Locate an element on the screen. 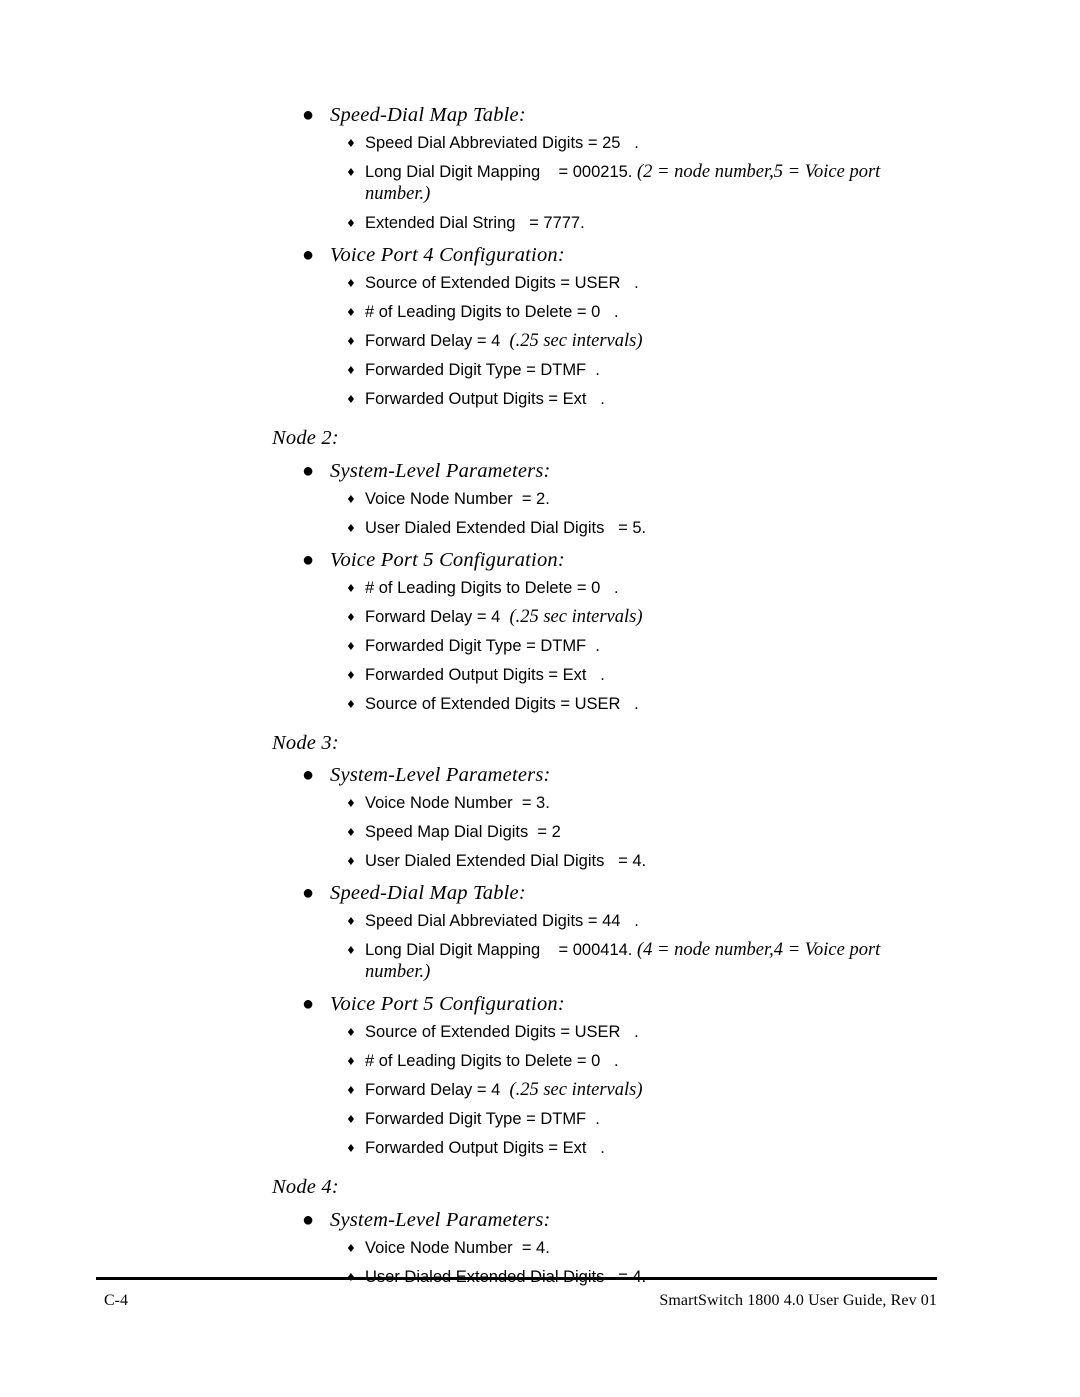 Image resolution: width=1080 pixels, height=1397 pixels. outline-parameter-item: ♦ Voice Node Number = 2. is located at coordinates (540, 499).